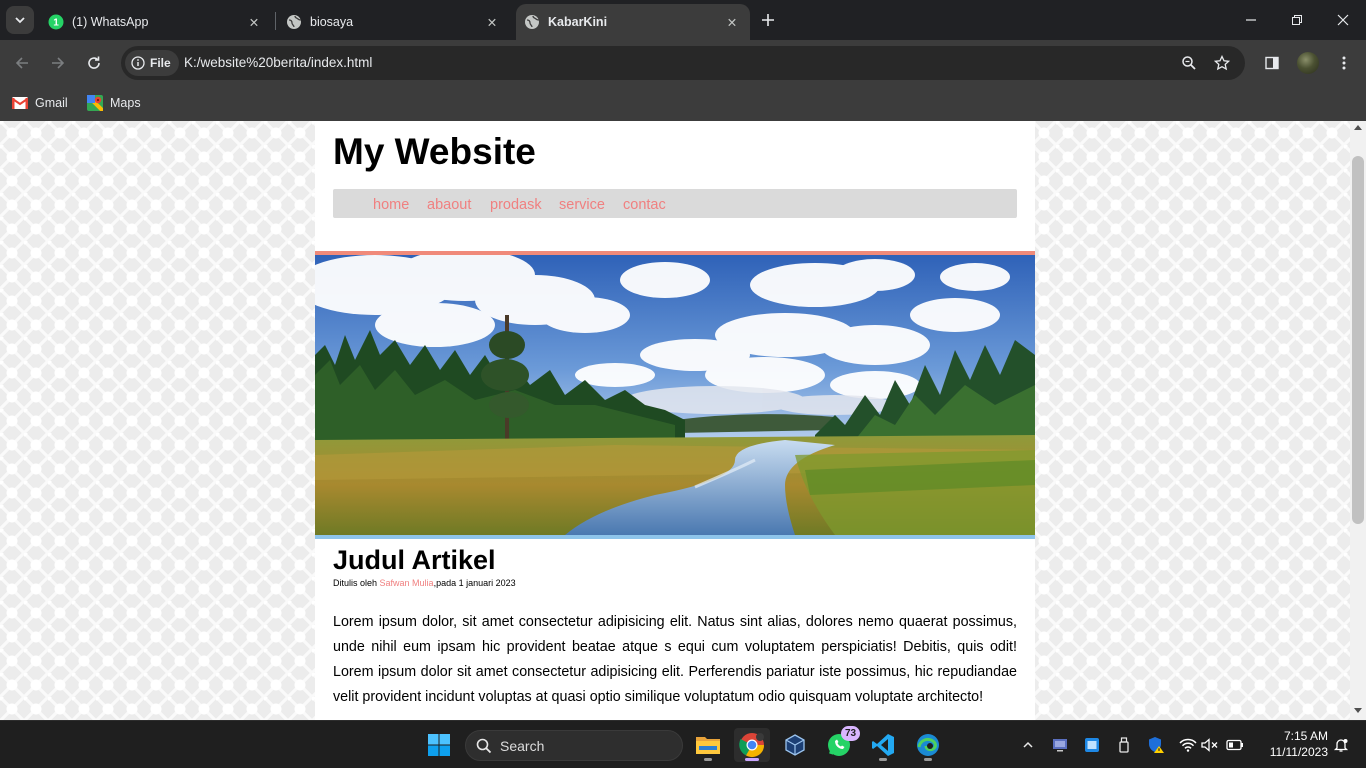 This screenshot has height=768, width=1366. Describe the element at coordinates (752, 759) in the screenshot. I see `active-indicator` at that location.